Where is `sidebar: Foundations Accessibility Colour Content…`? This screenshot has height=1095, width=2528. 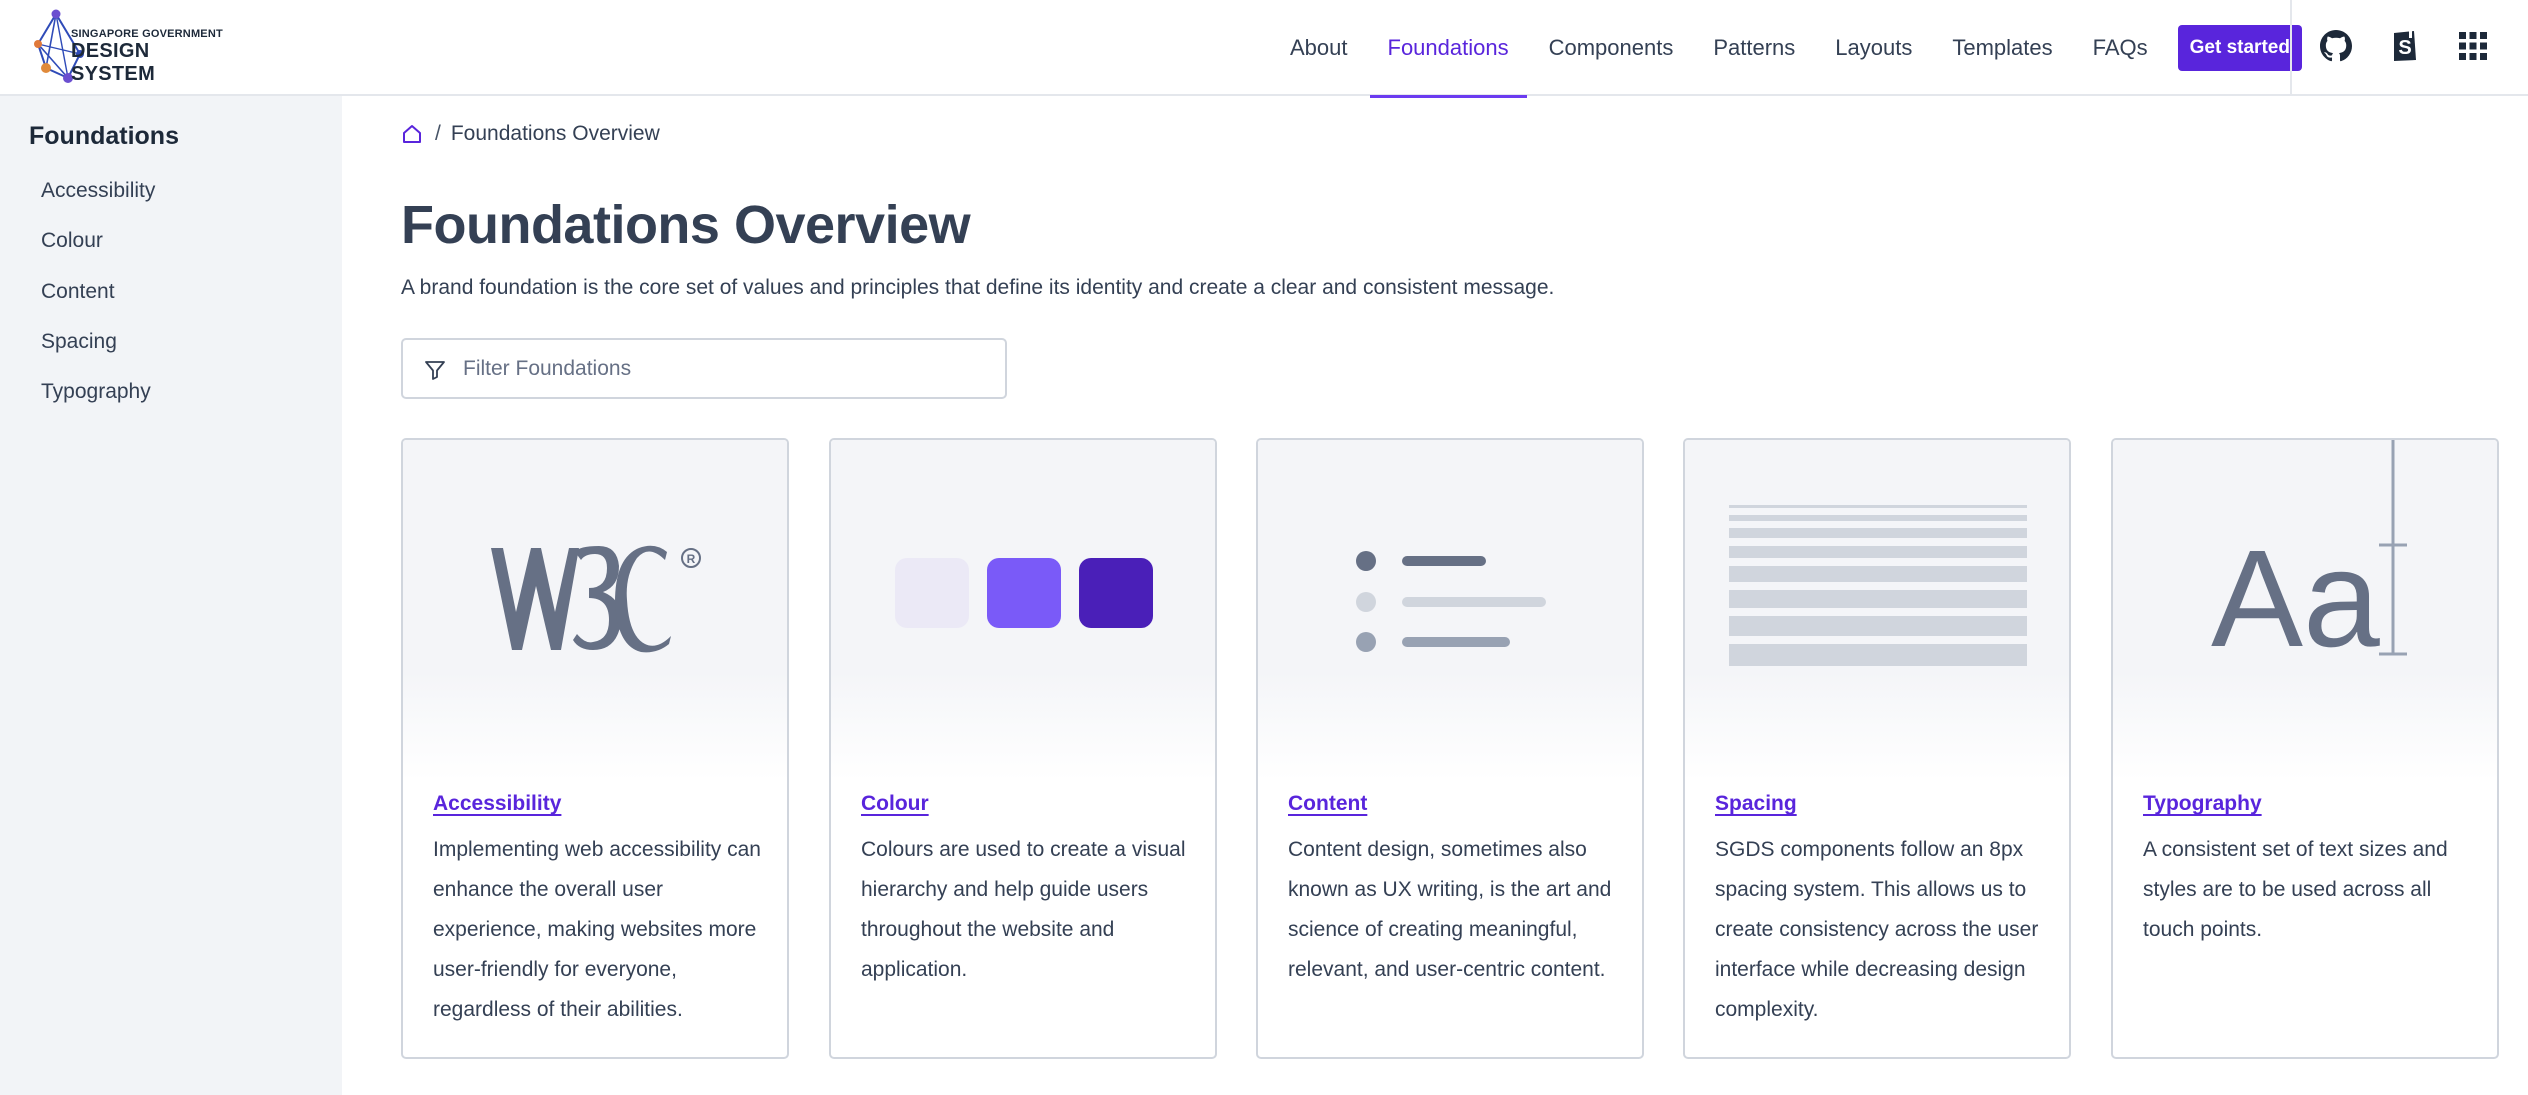
sidebar: Foundations Accessibility Colour Content… is located at coordinates (171, 595).